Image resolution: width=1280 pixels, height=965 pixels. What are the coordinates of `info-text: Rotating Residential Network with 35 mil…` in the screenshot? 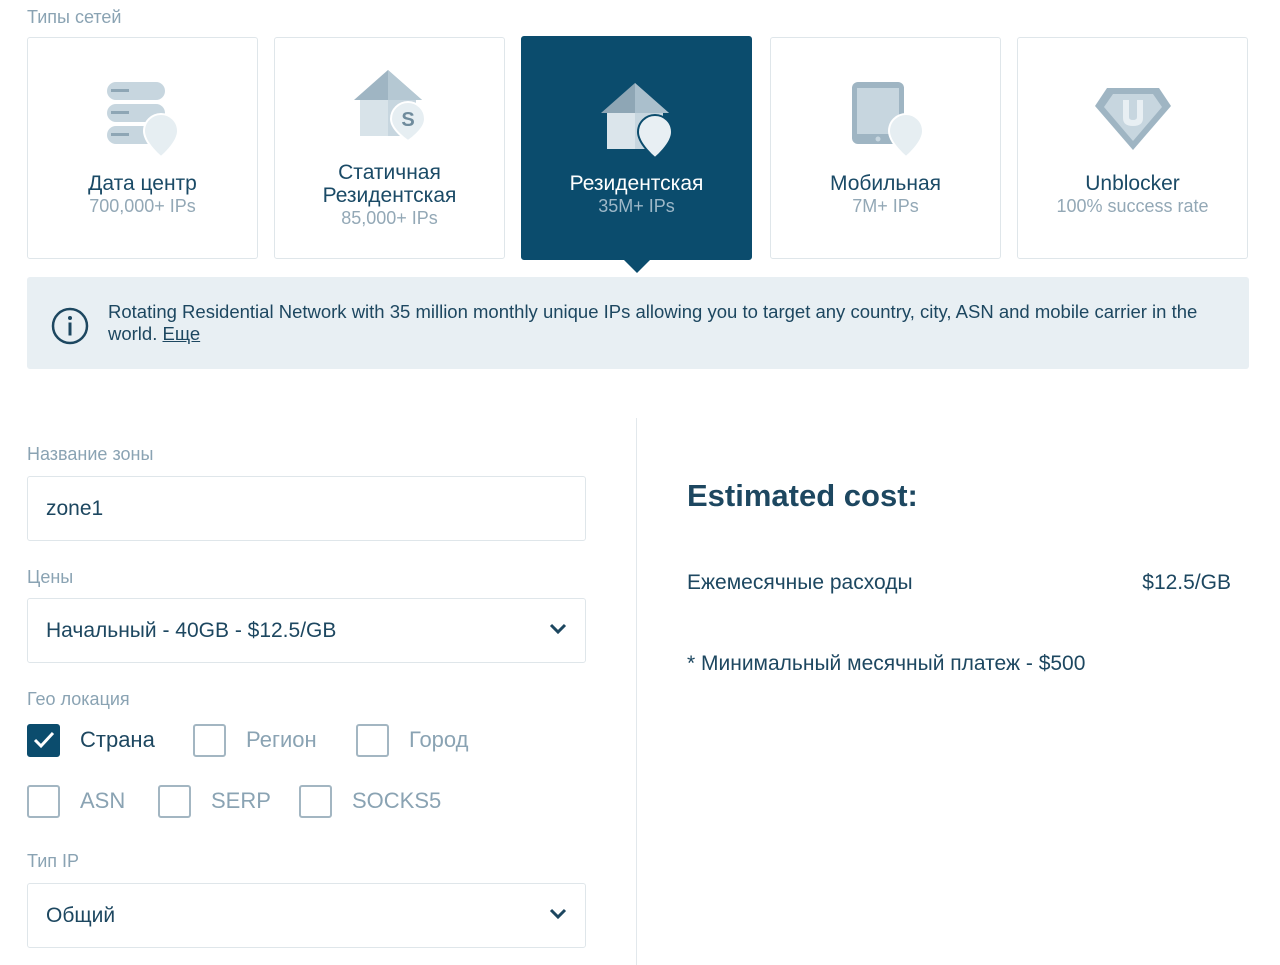 It's located at (668, 323).